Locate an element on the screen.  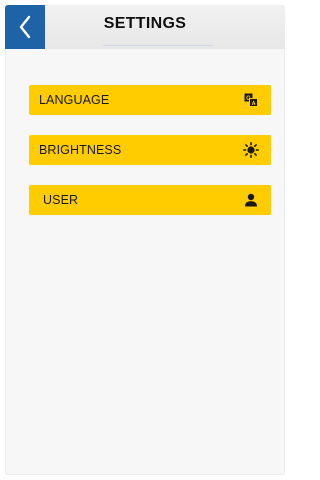
menu-item-language: LANGUAGE G A is located at coordinates (150, 100).